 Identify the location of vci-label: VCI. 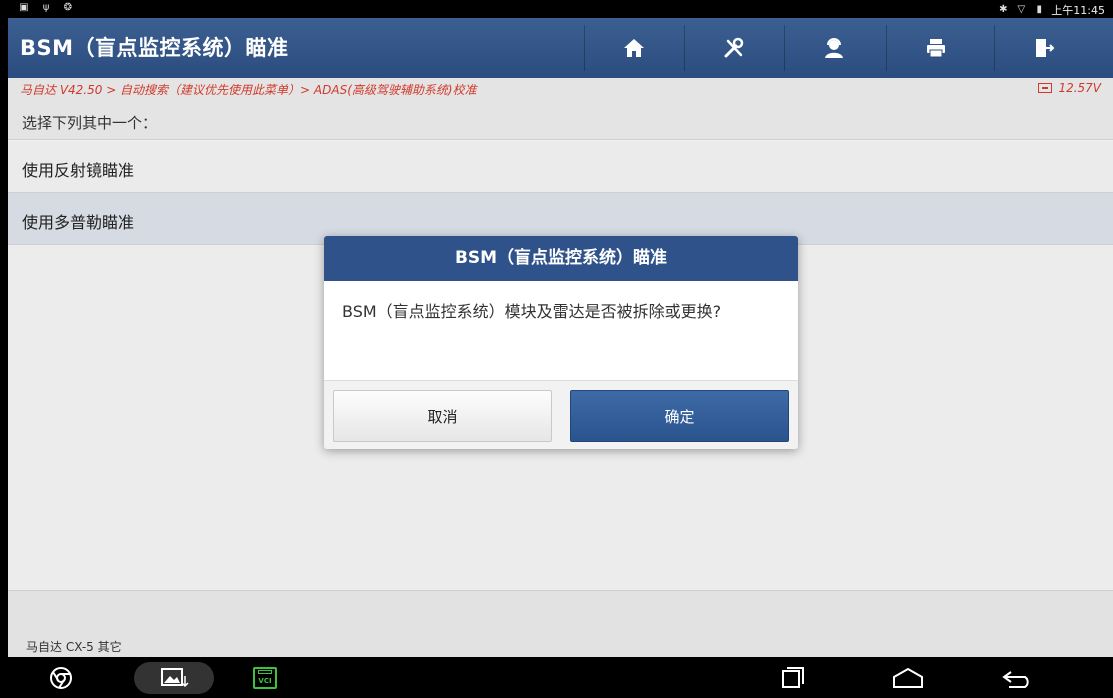
(265, 681).